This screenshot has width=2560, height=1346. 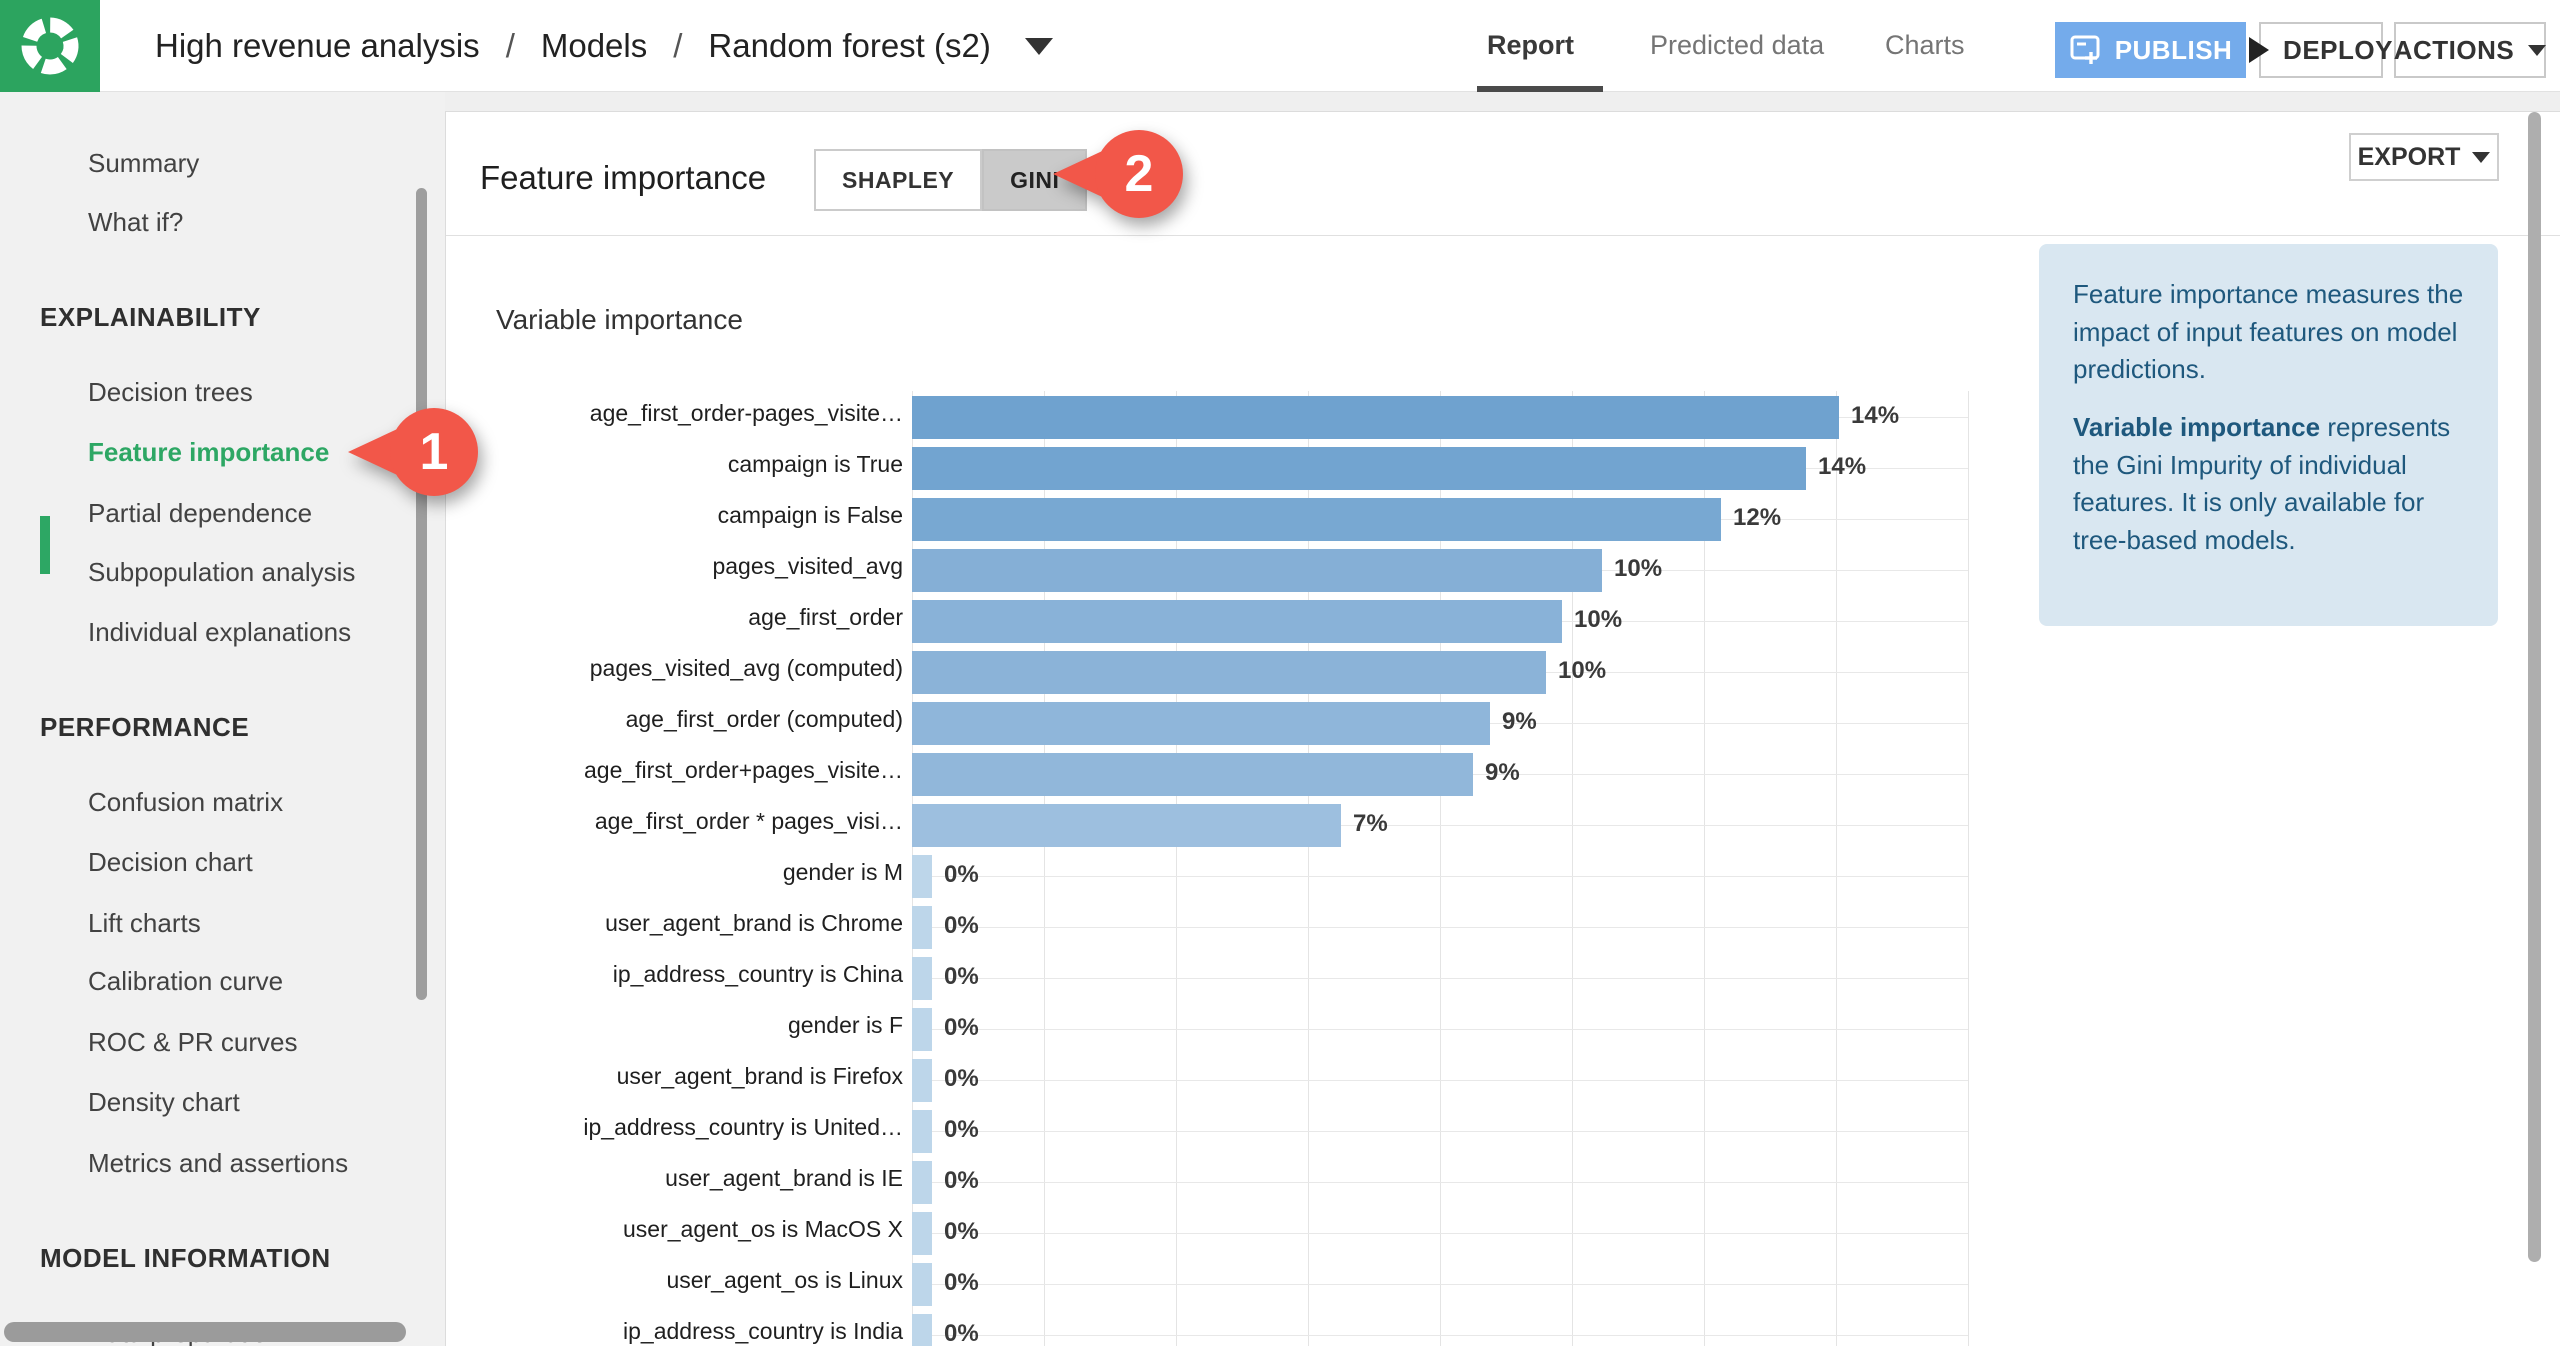 What do you see at coordinates (170, 392) in the screenshot?
I see `sidebar-item-decision-trees: Decision trees` at bounding box center [170, 392].